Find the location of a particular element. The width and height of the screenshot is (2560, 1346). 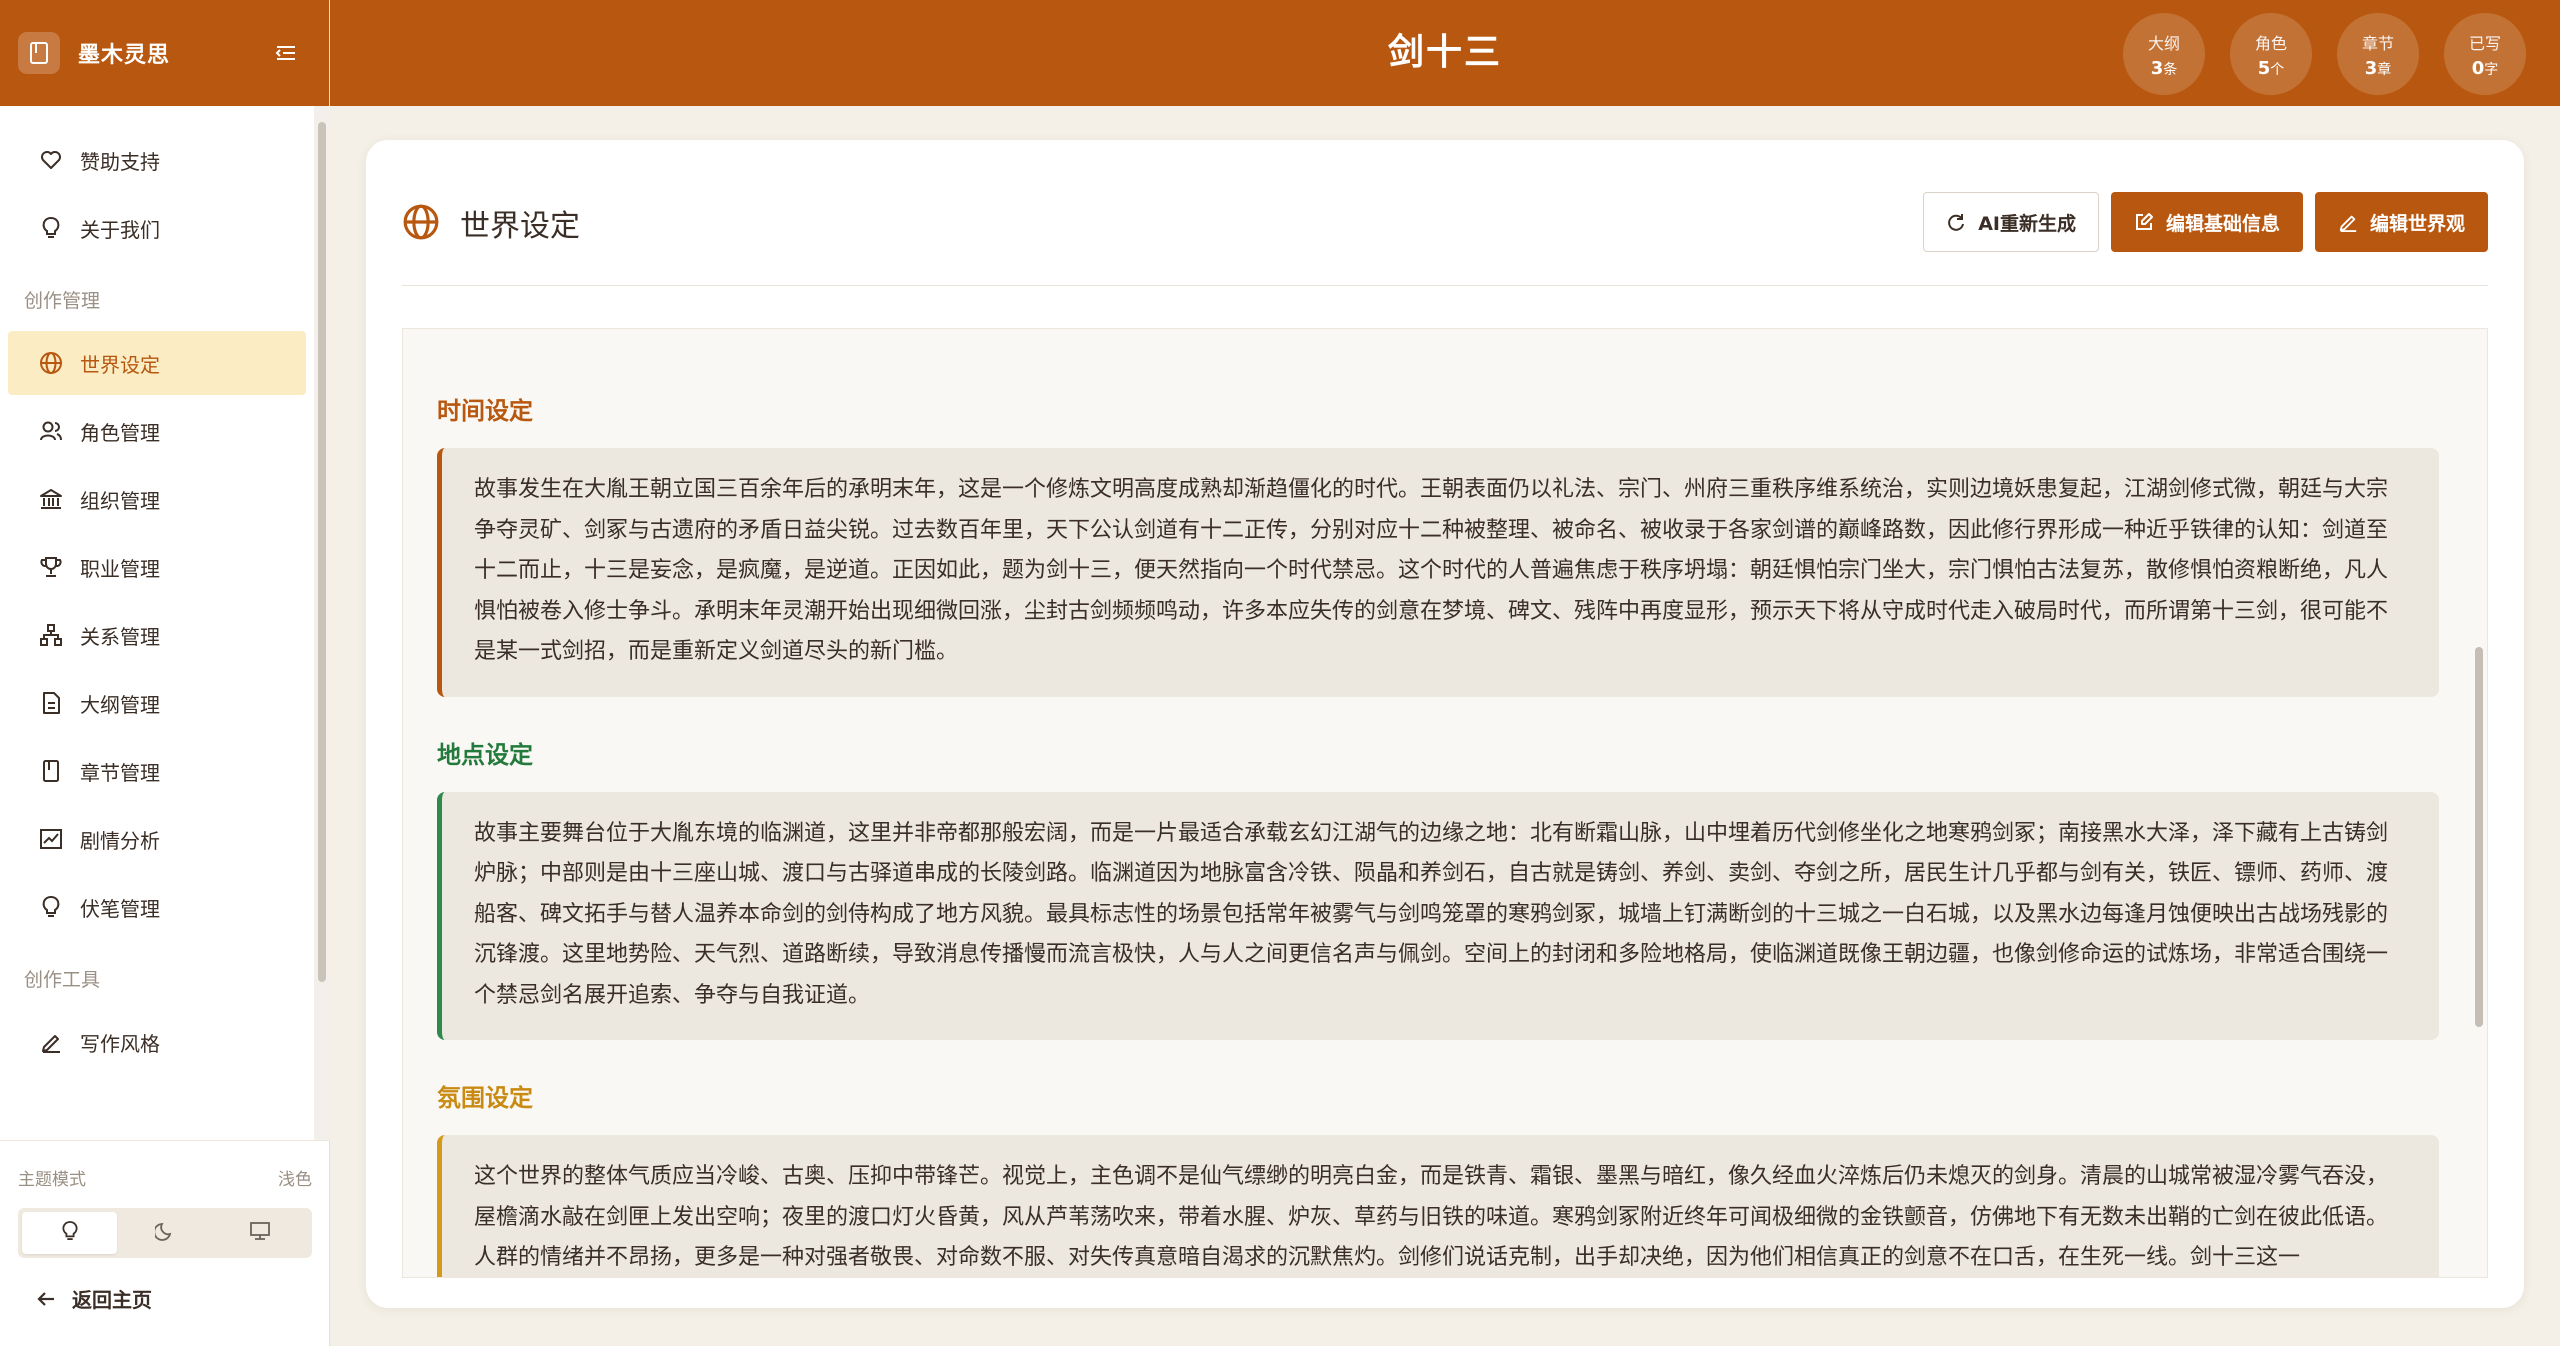

theme-dark-button is located at coordinates (164, 1233).